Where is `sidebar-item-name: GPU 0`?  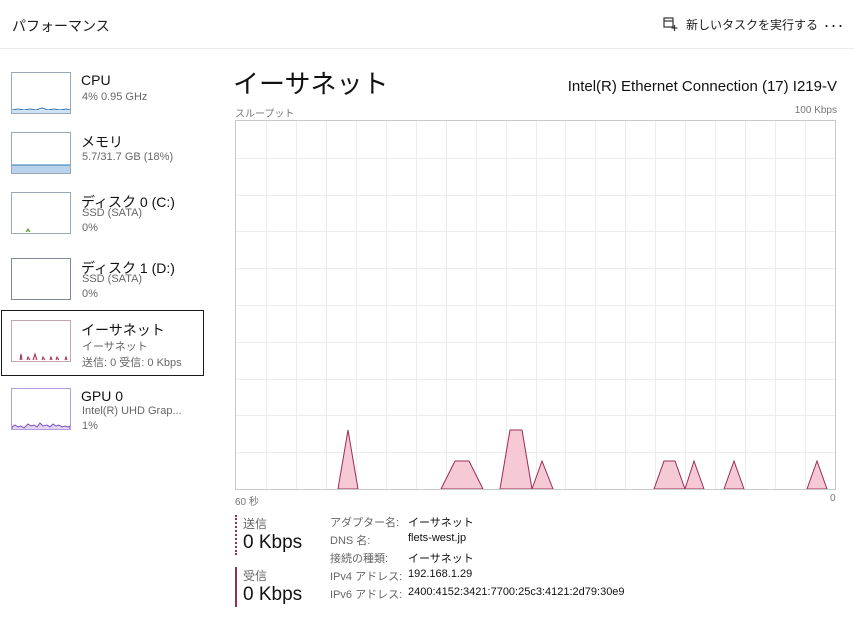 sidebar-item-name: GPU 0 is located at coordinates (102, 396).